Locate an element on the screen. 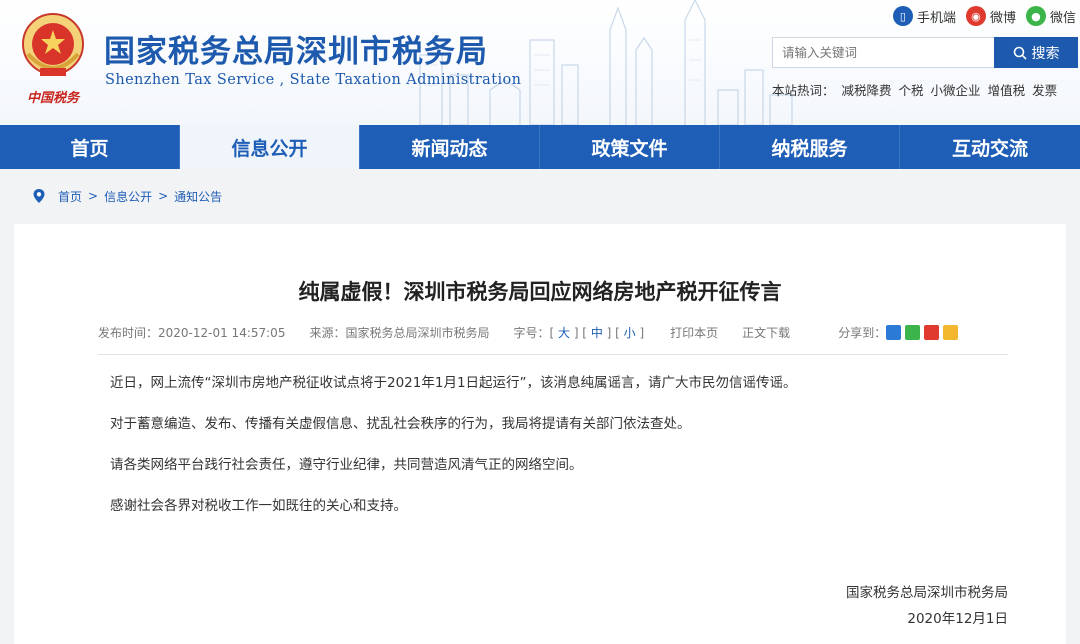  weibo-icon: ◉ is located at coordinates (975, 16).